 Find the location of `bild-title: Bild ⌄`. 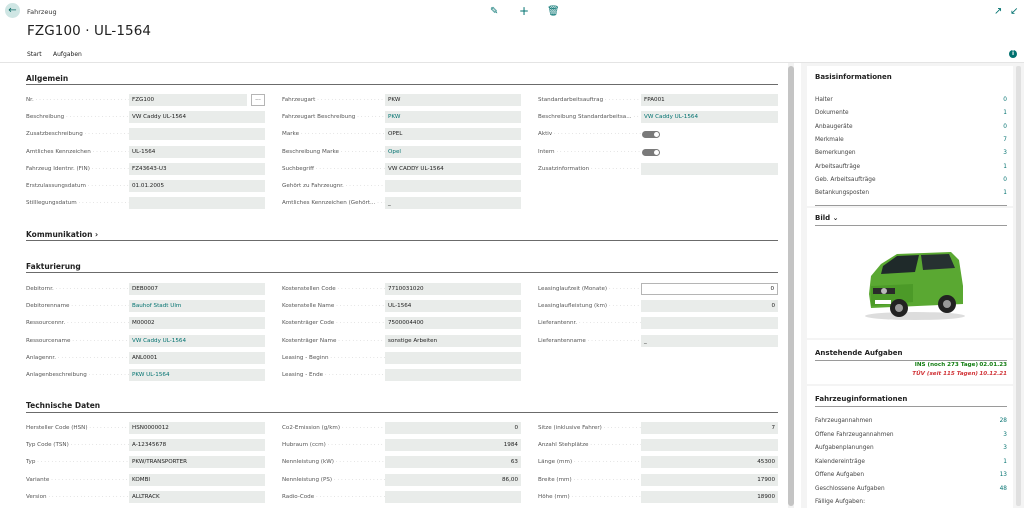

bild-title: Bild ⌄ is located at coordinates (826, 218).